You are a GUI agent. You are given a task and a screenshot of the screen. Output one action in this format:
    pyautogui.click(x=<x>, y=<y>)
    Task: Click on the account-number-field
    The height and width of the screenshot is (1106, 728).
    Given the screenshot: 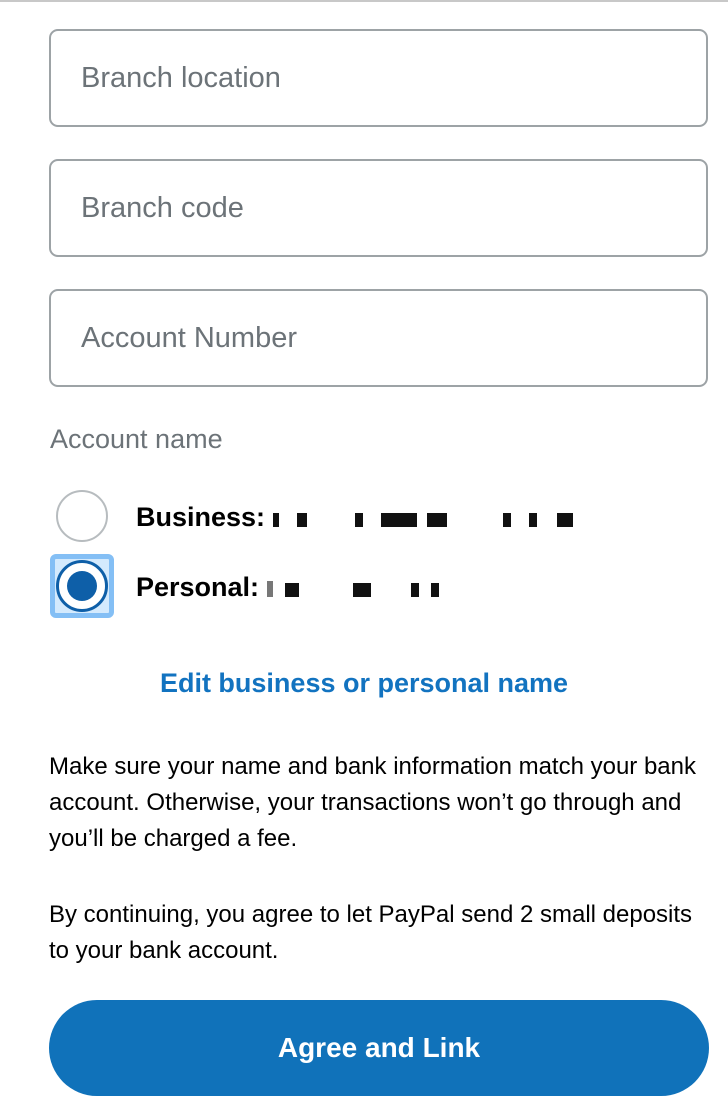 What is the action you would take?
    pyautogui.click(x=378, y=338)
    